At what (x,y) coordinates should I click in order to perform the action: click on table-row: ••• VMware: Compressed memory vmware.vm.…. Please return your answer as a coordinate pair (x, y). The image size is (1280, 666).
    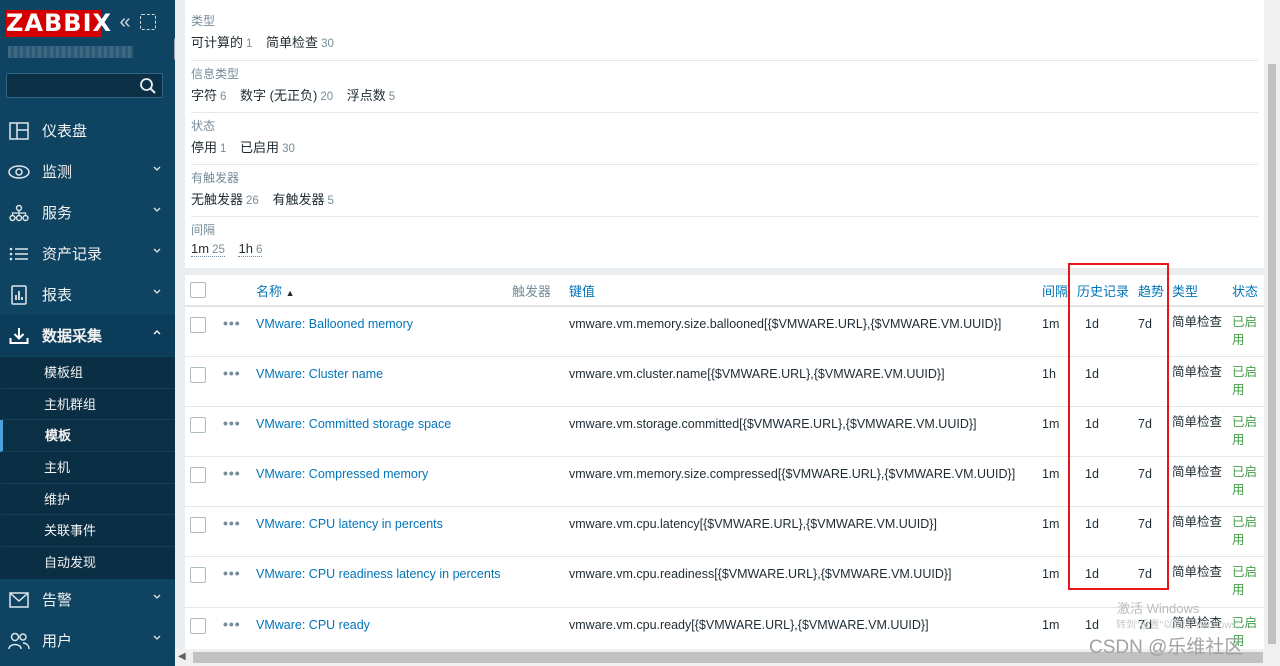
    Looking at the image, I should click on (724, 482).